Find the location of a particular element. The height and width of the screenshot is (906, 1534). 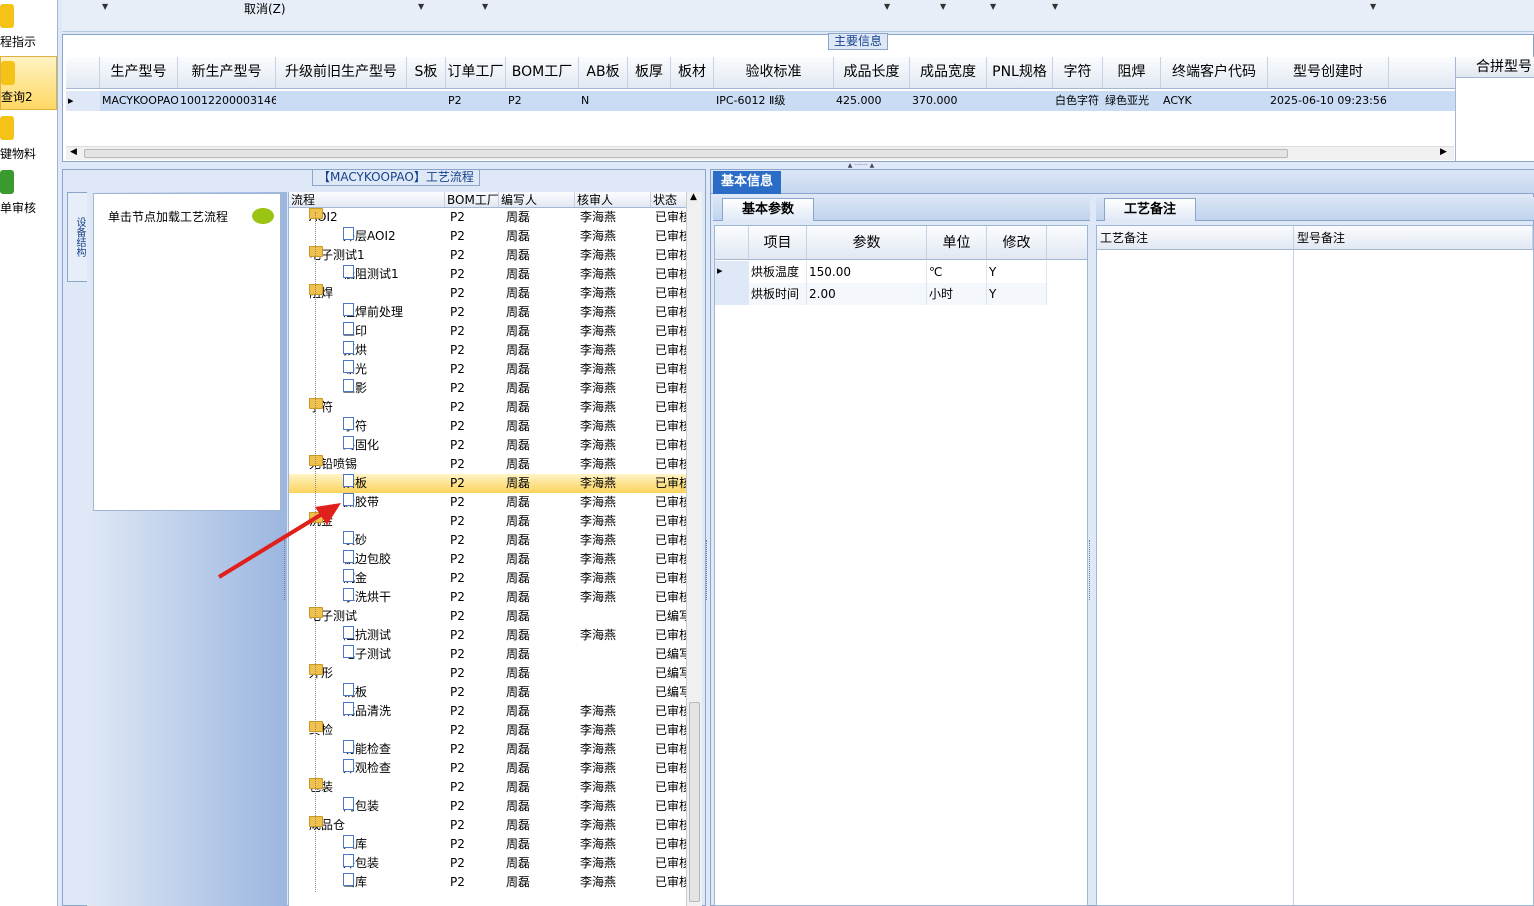

tree-row: 出库 P2 周磊 李海燕 已审核 is located at coordinates (488, 882).